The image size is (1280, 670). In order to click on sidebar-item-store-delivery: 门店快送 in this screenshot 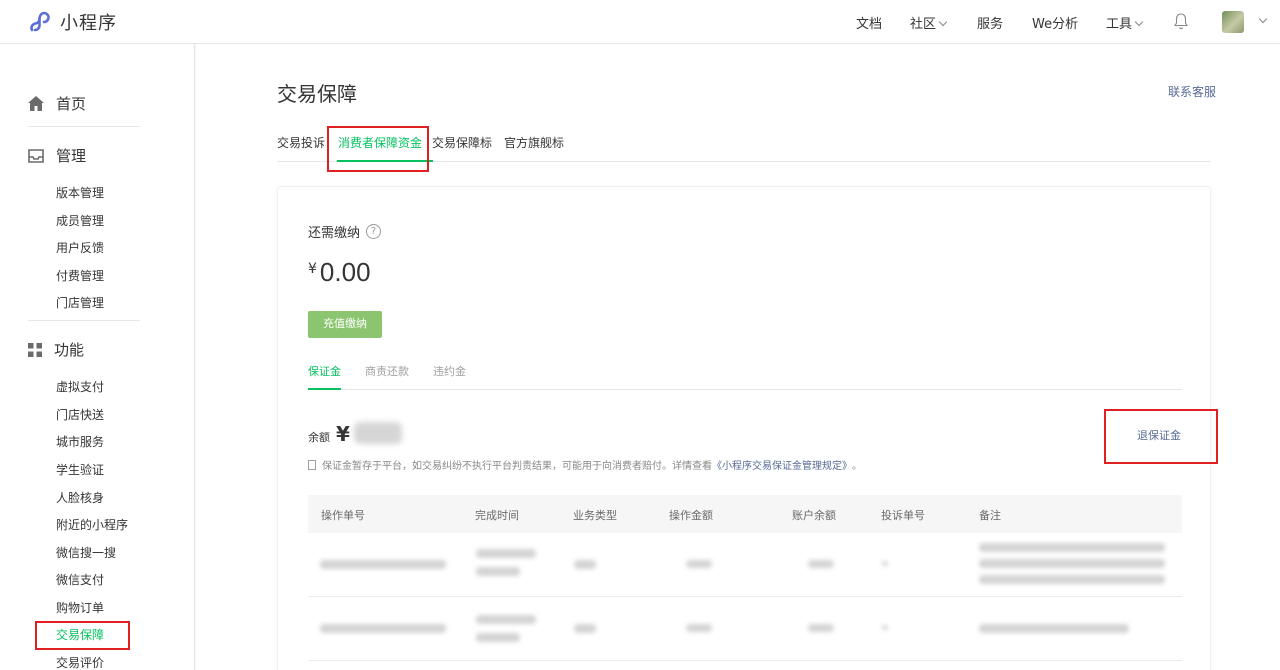, I will do `click(80, 414)`.